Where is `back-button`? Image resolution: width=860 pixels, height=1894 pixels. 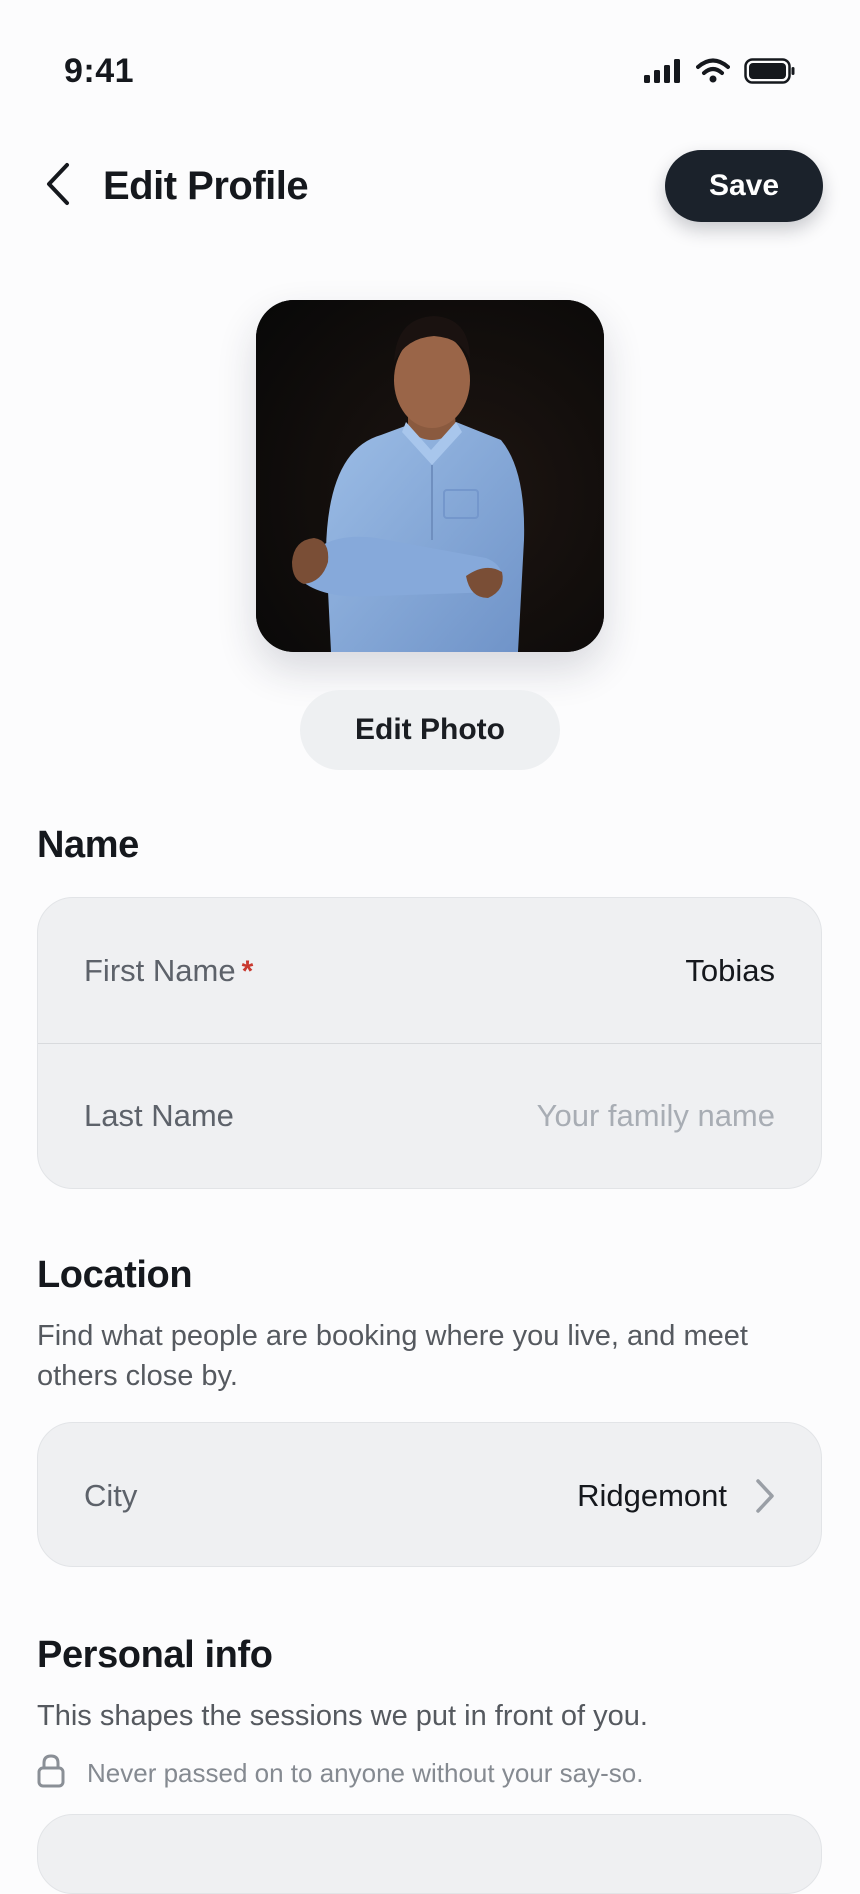
back-button is located at coordinates (58, 186).